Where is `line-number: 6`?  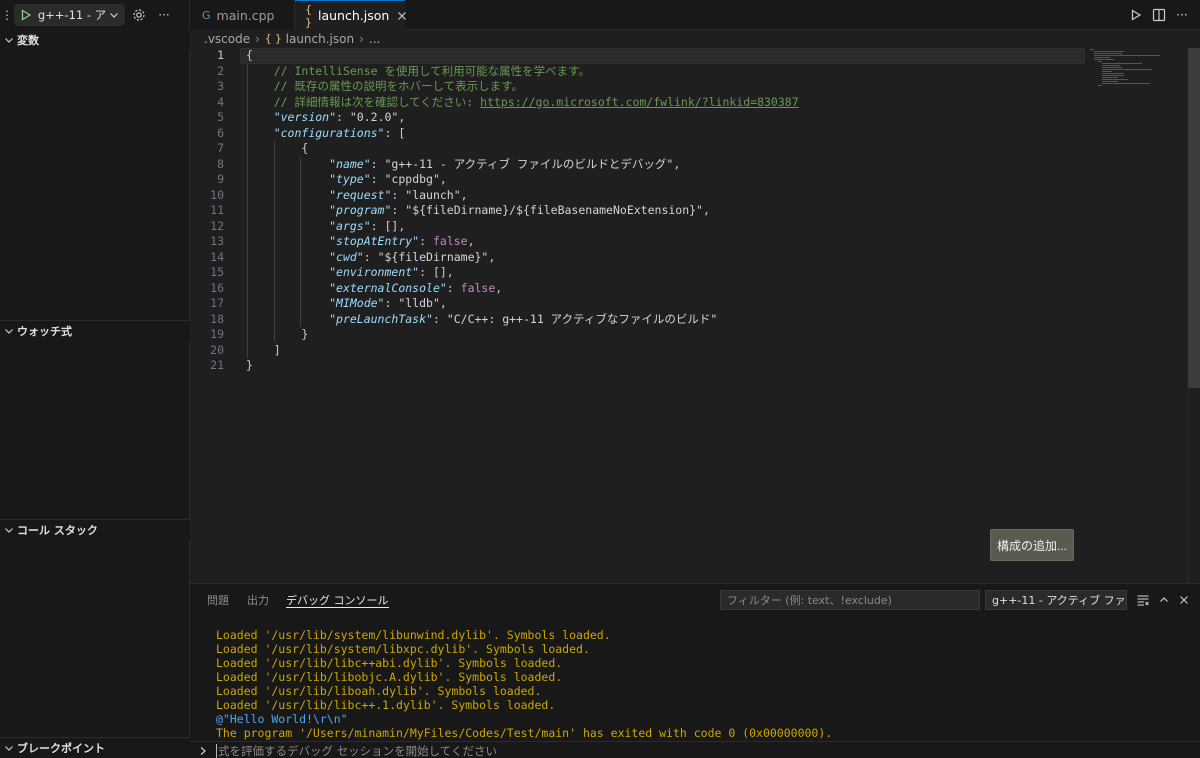
line-number: 6 is located at coordinates (220, 132).